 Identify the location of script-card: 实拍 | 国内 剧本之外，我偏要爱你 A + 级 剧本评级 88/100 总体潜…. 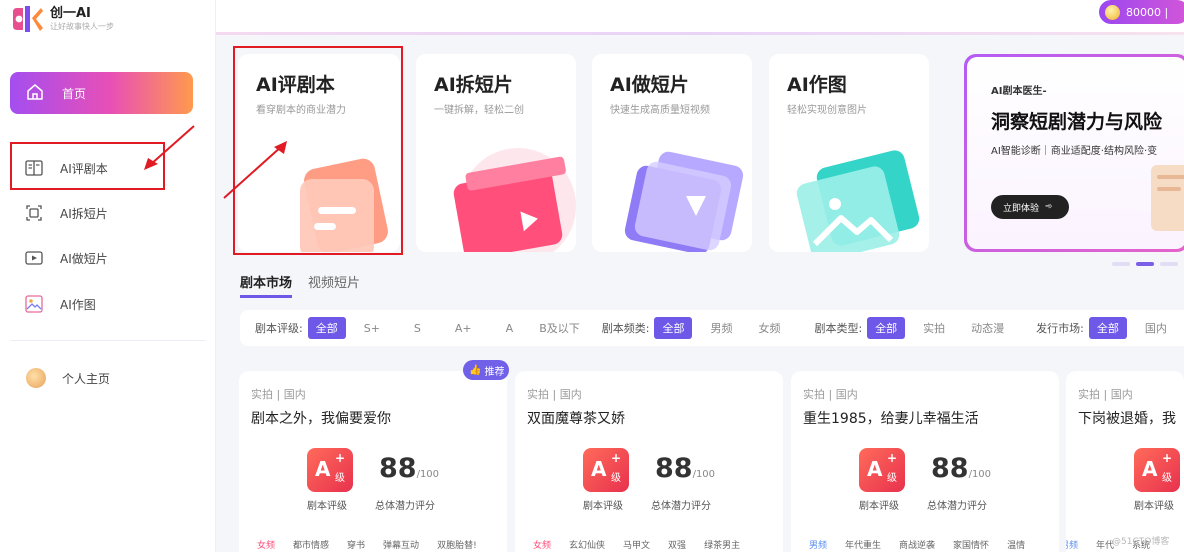
(373, 461).